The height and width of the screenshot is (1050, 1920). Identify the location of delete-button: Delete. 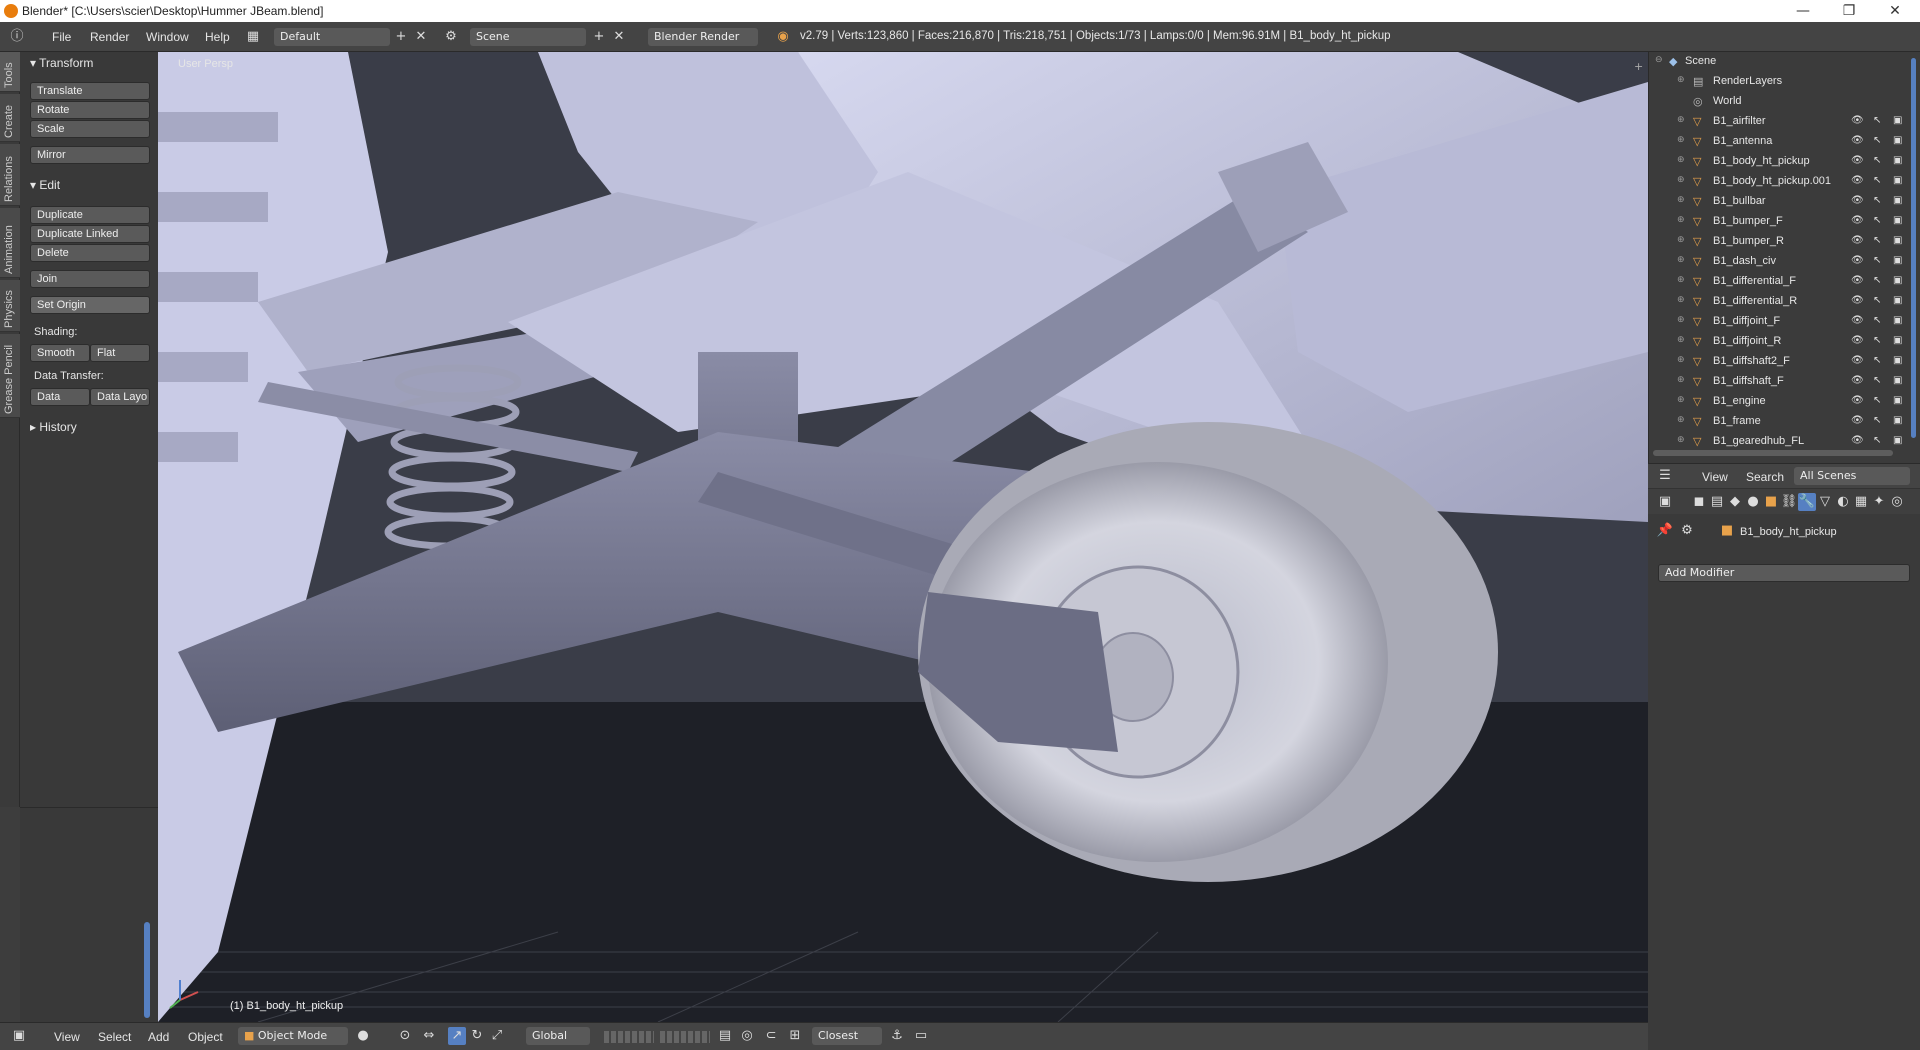
(90, 253).